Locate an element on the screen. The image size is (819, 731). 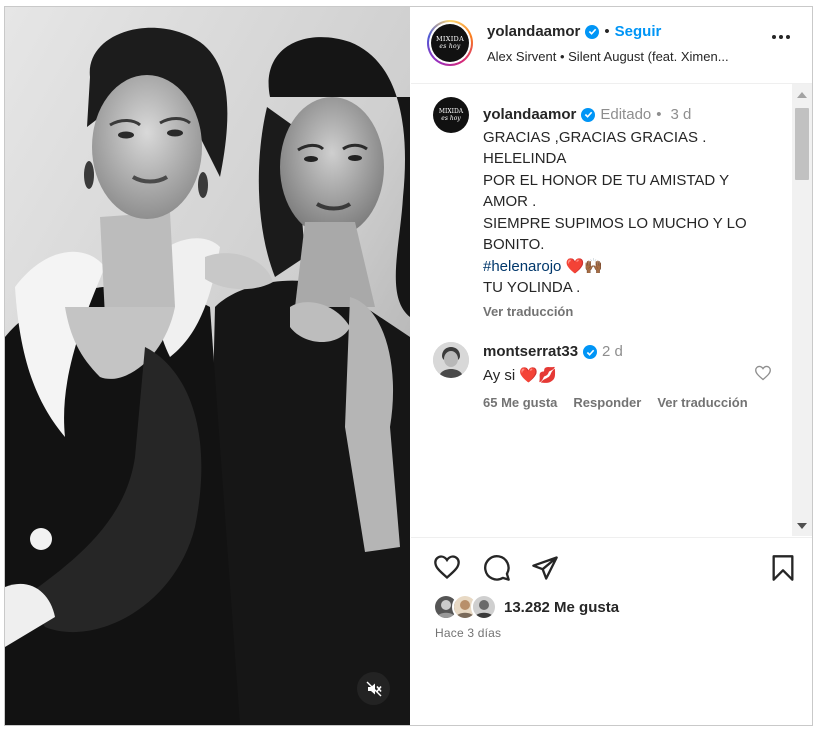
share-button is located at coordinates (545, 570).